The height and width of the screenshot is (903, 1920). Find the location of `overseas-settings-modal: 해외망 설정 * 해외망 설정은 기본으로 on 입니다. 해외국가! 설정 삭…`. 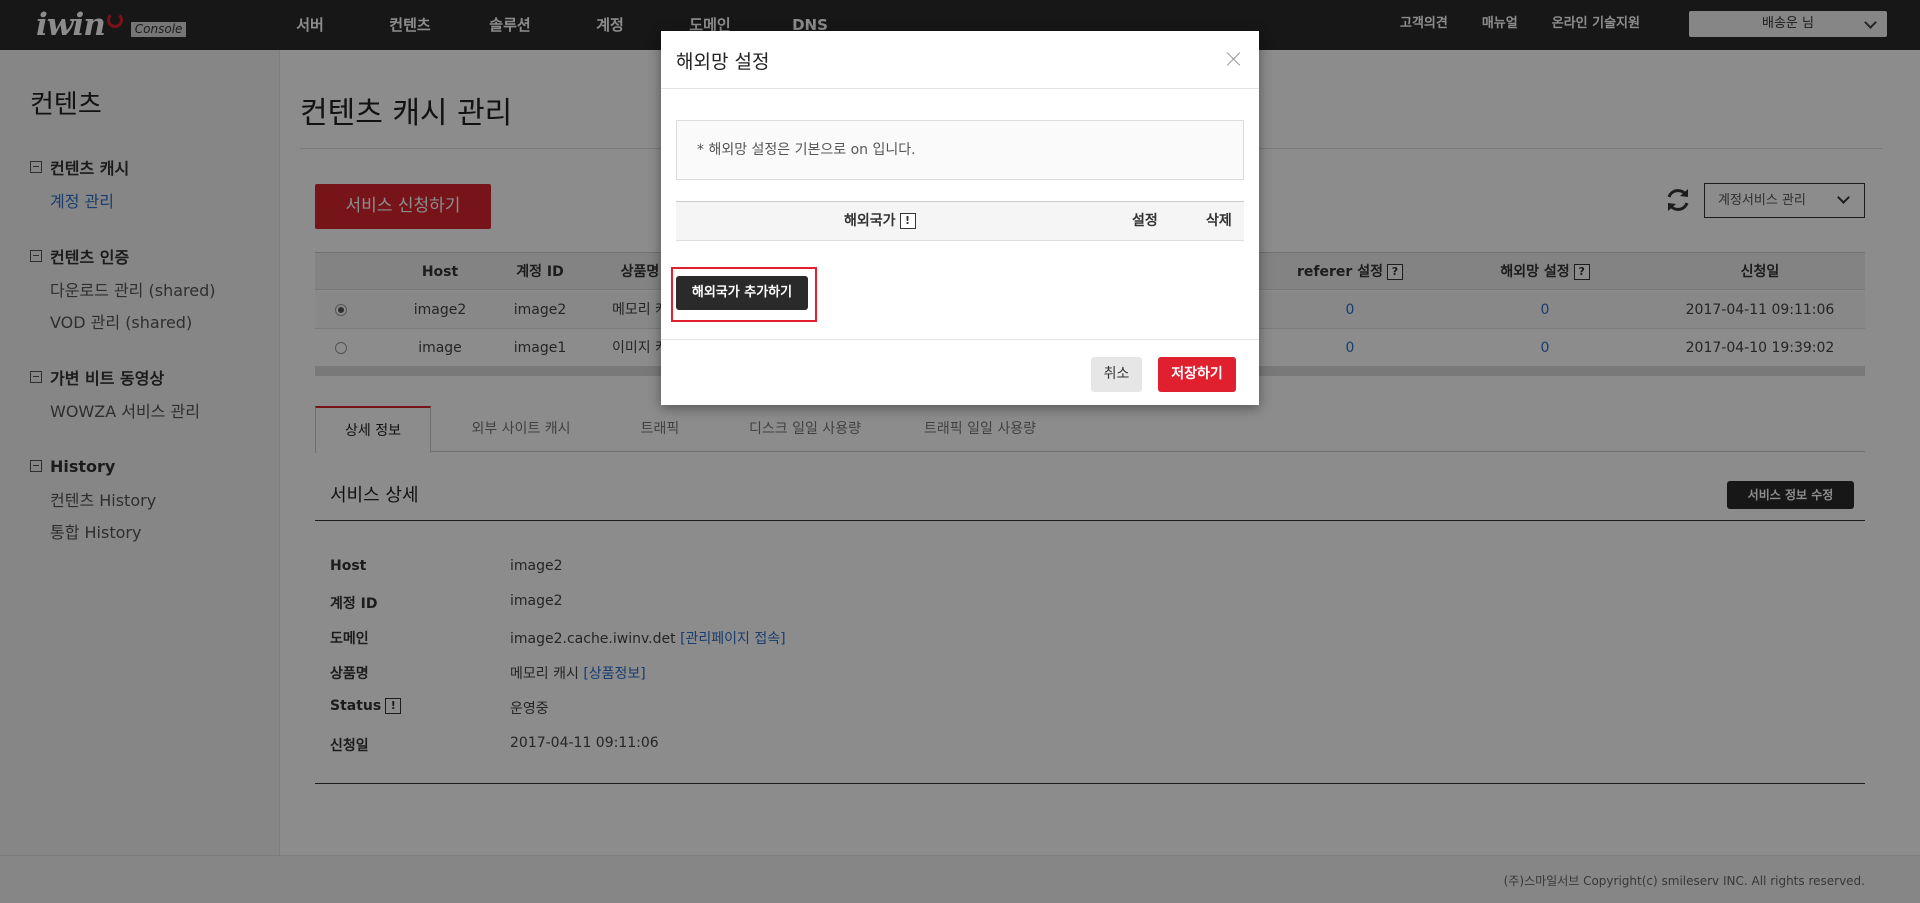

overseas-settings-modal: 해외망 설정 * 해외망 설정은 기본으로 on 입니다. 해외국가! 설정 삭… is located at coordinates (960, 218).